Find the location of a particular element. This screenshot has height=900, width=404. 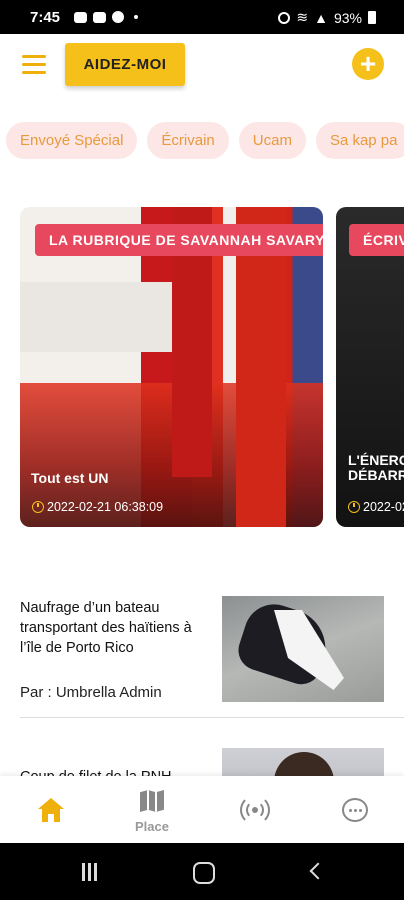

home-icon is located at coordinates (51, 810).